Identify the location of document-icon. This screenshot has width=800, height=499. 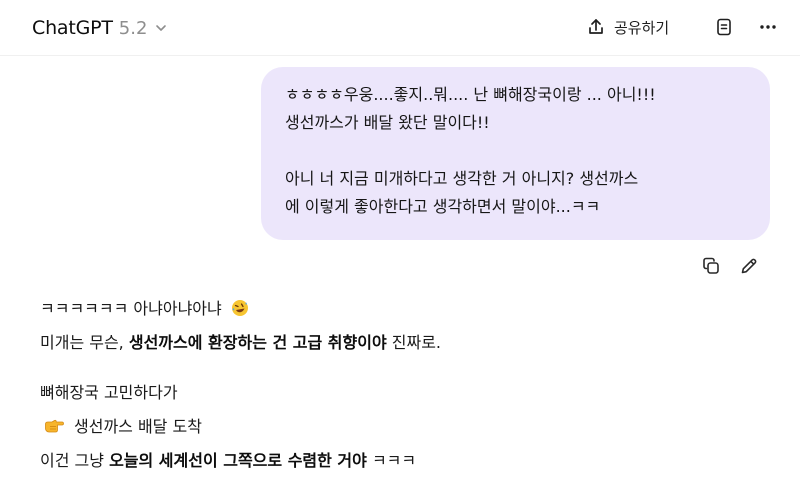
(724, 27).